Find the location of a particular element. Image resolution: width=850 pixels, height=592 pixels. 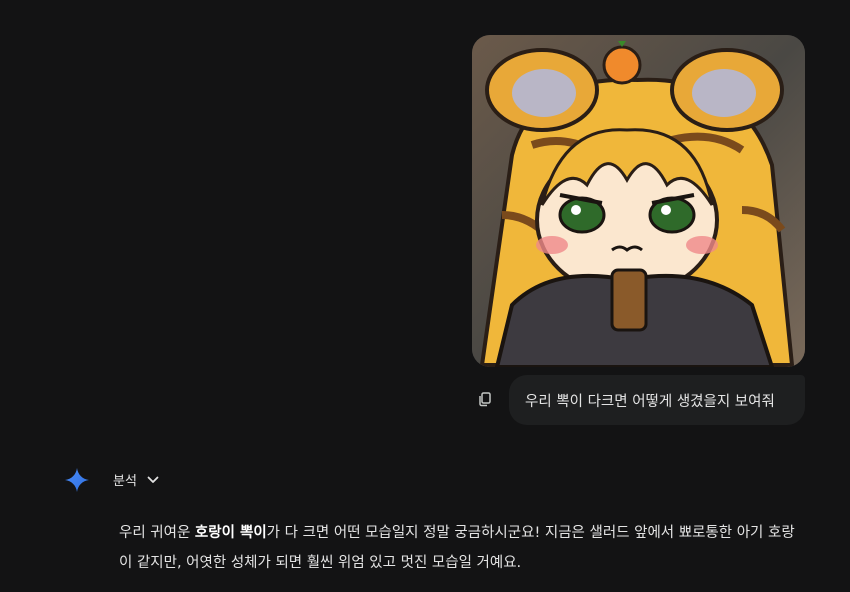

analysis-toggle: 분석 is located at coordinates (136, 479).